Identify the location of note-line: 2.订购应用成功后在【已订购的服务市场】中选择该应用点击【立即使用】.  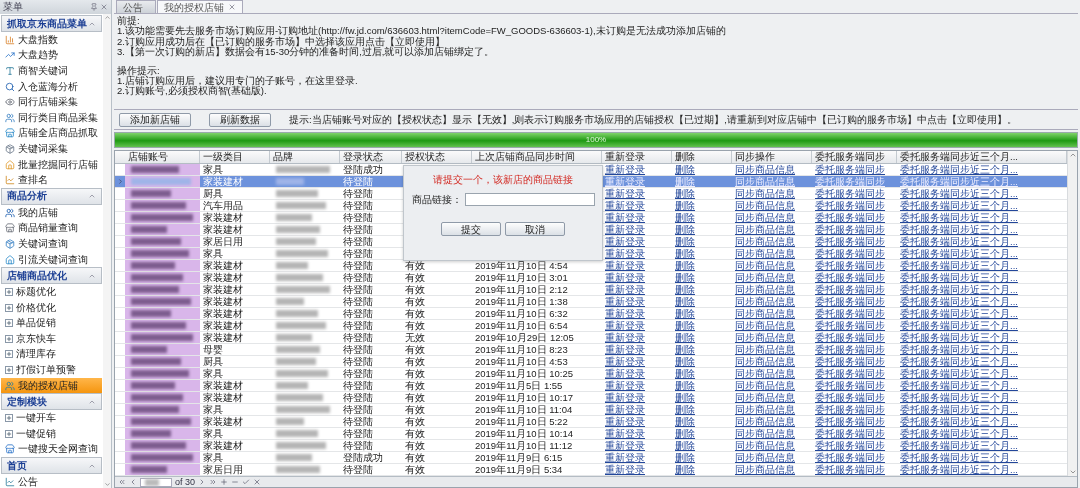
(281, 41).